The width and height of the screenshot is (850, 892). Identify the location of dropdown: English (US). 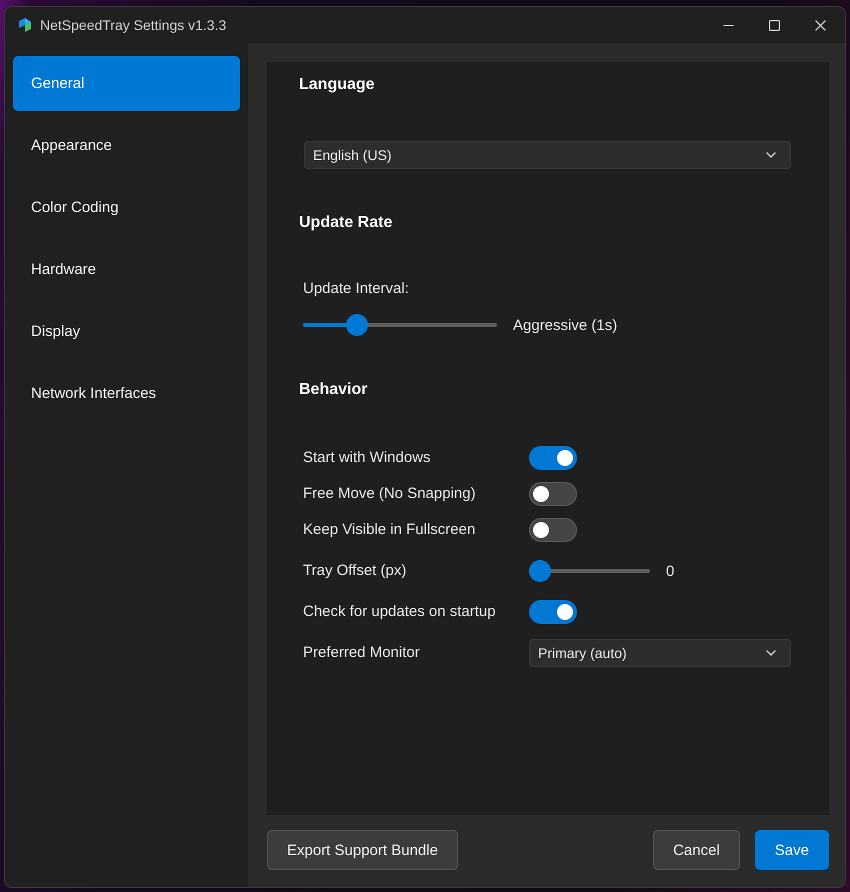
(547, 155).